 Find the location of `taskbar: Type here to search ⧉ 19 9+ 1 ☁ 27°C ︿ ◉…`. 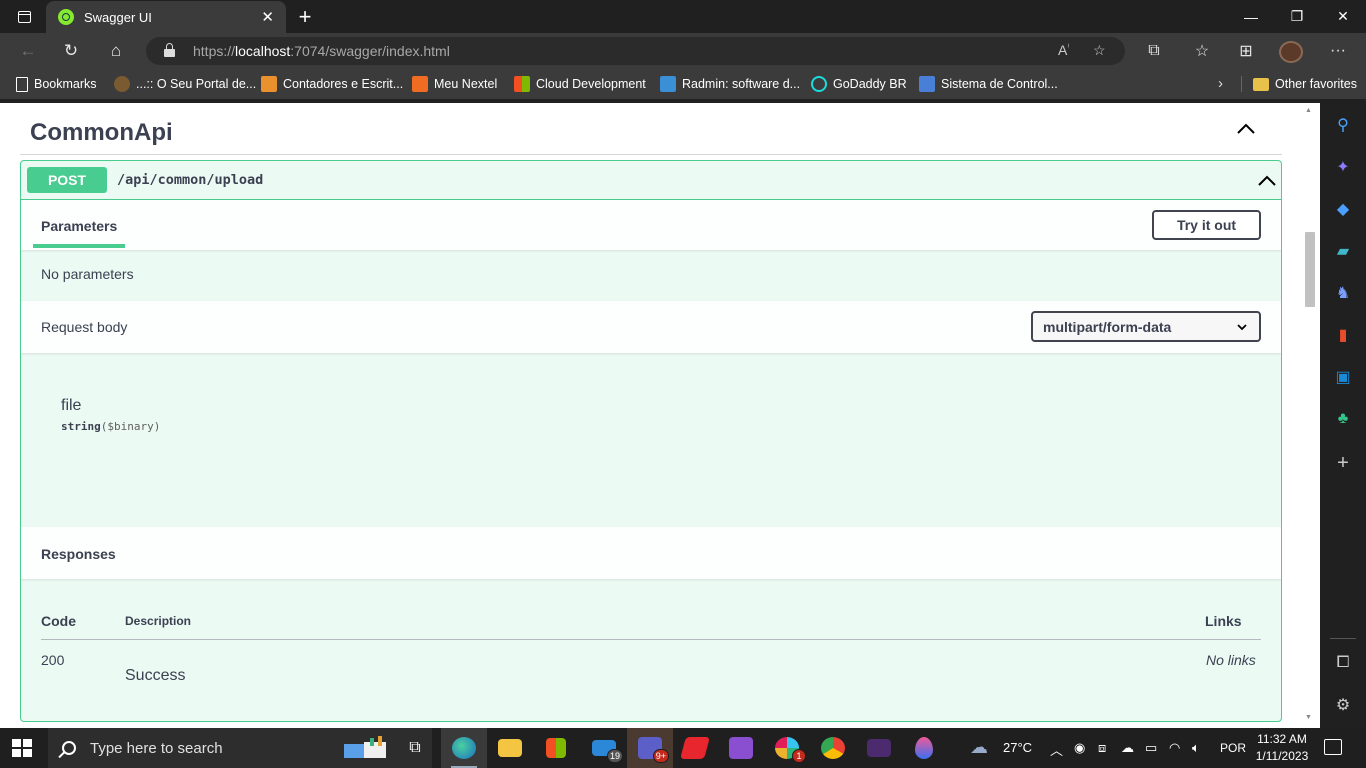

taskbar: Type here to search ⧉ 19 9+ 1 ☁ 27°C ︿ ◉… is located at coordinates (683, 748).